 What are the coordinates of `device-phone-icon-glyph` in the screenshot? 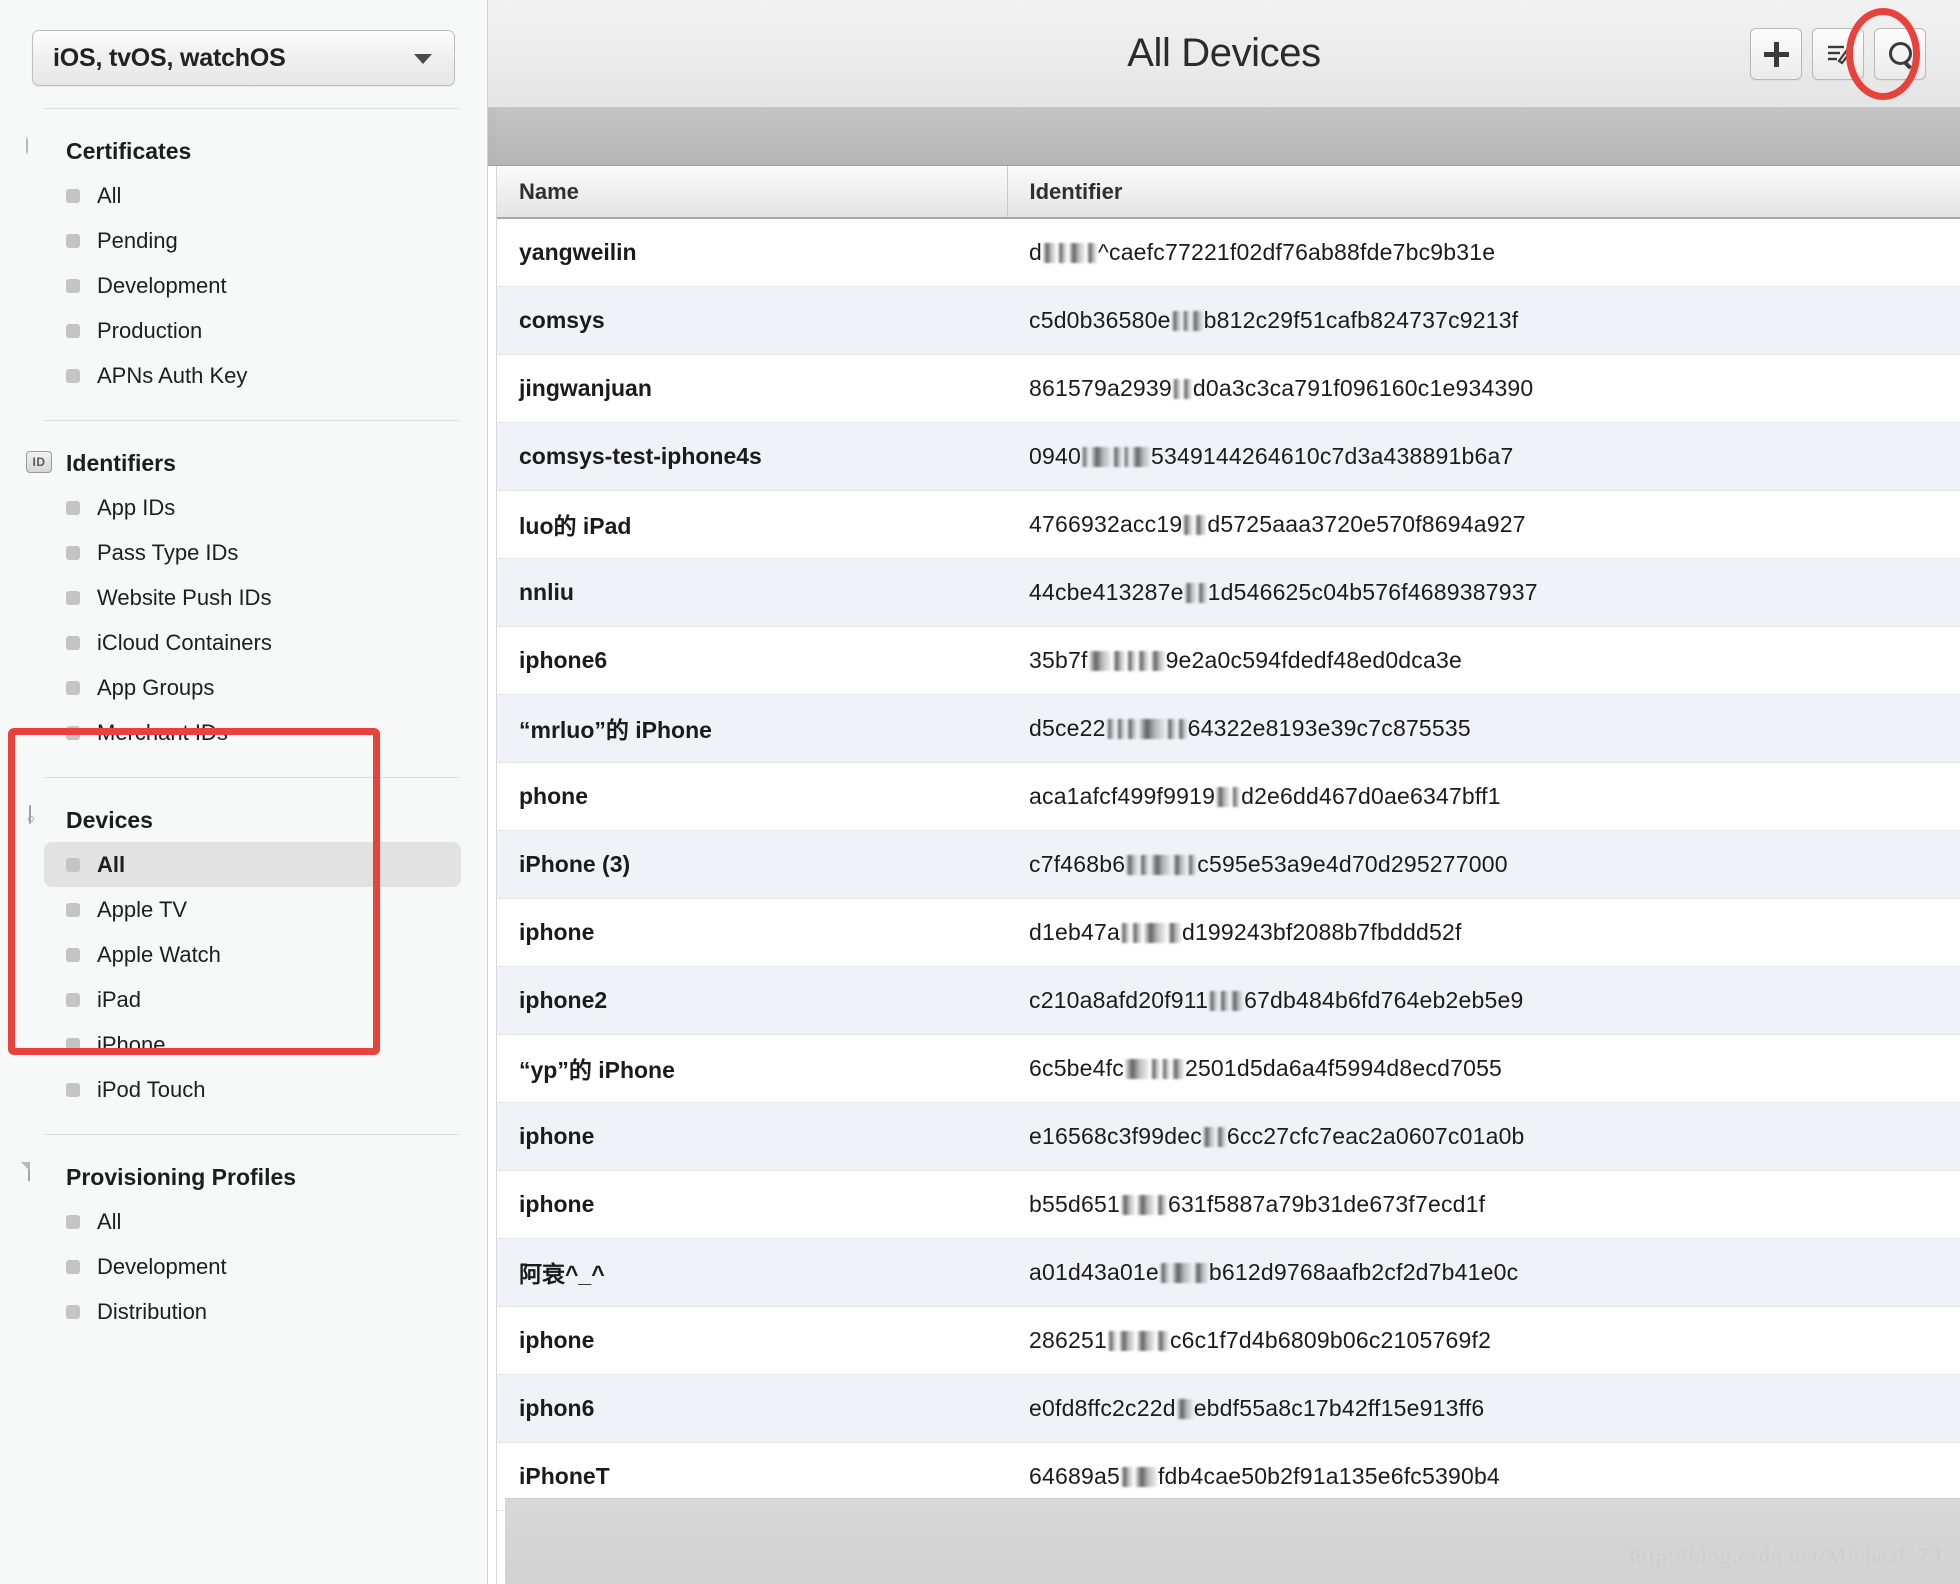 It's located at (30, 814).